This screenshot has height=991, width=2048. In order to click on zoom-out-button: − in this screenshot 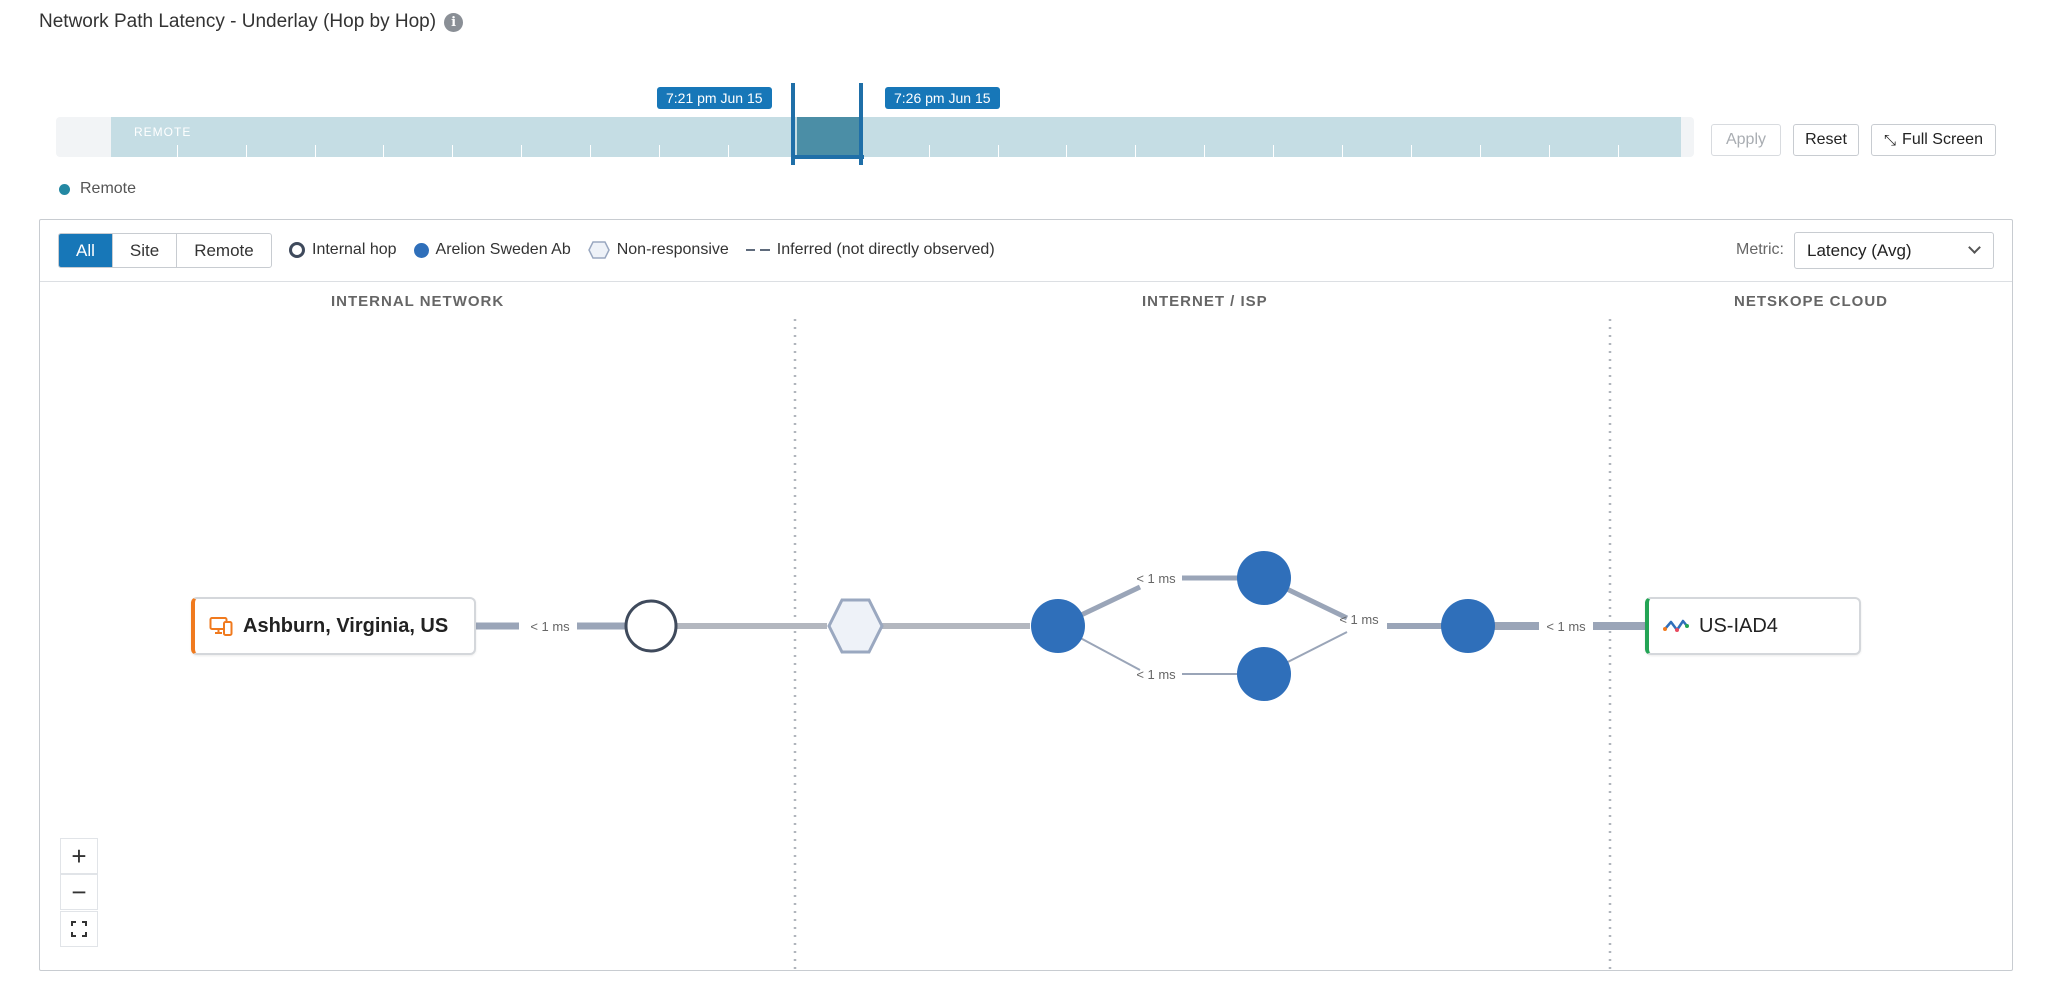, I will do `click(79, 892)`.